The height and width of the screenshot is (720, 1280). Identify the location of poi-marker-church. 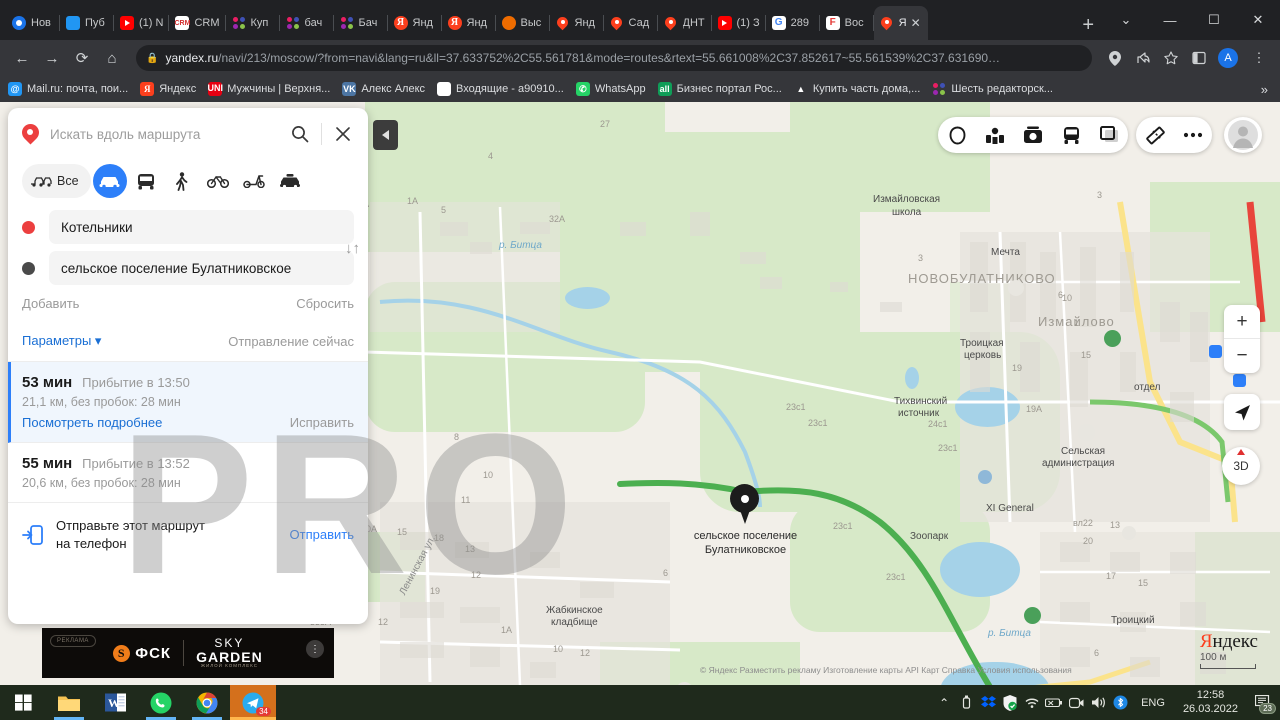
(1086, 432).